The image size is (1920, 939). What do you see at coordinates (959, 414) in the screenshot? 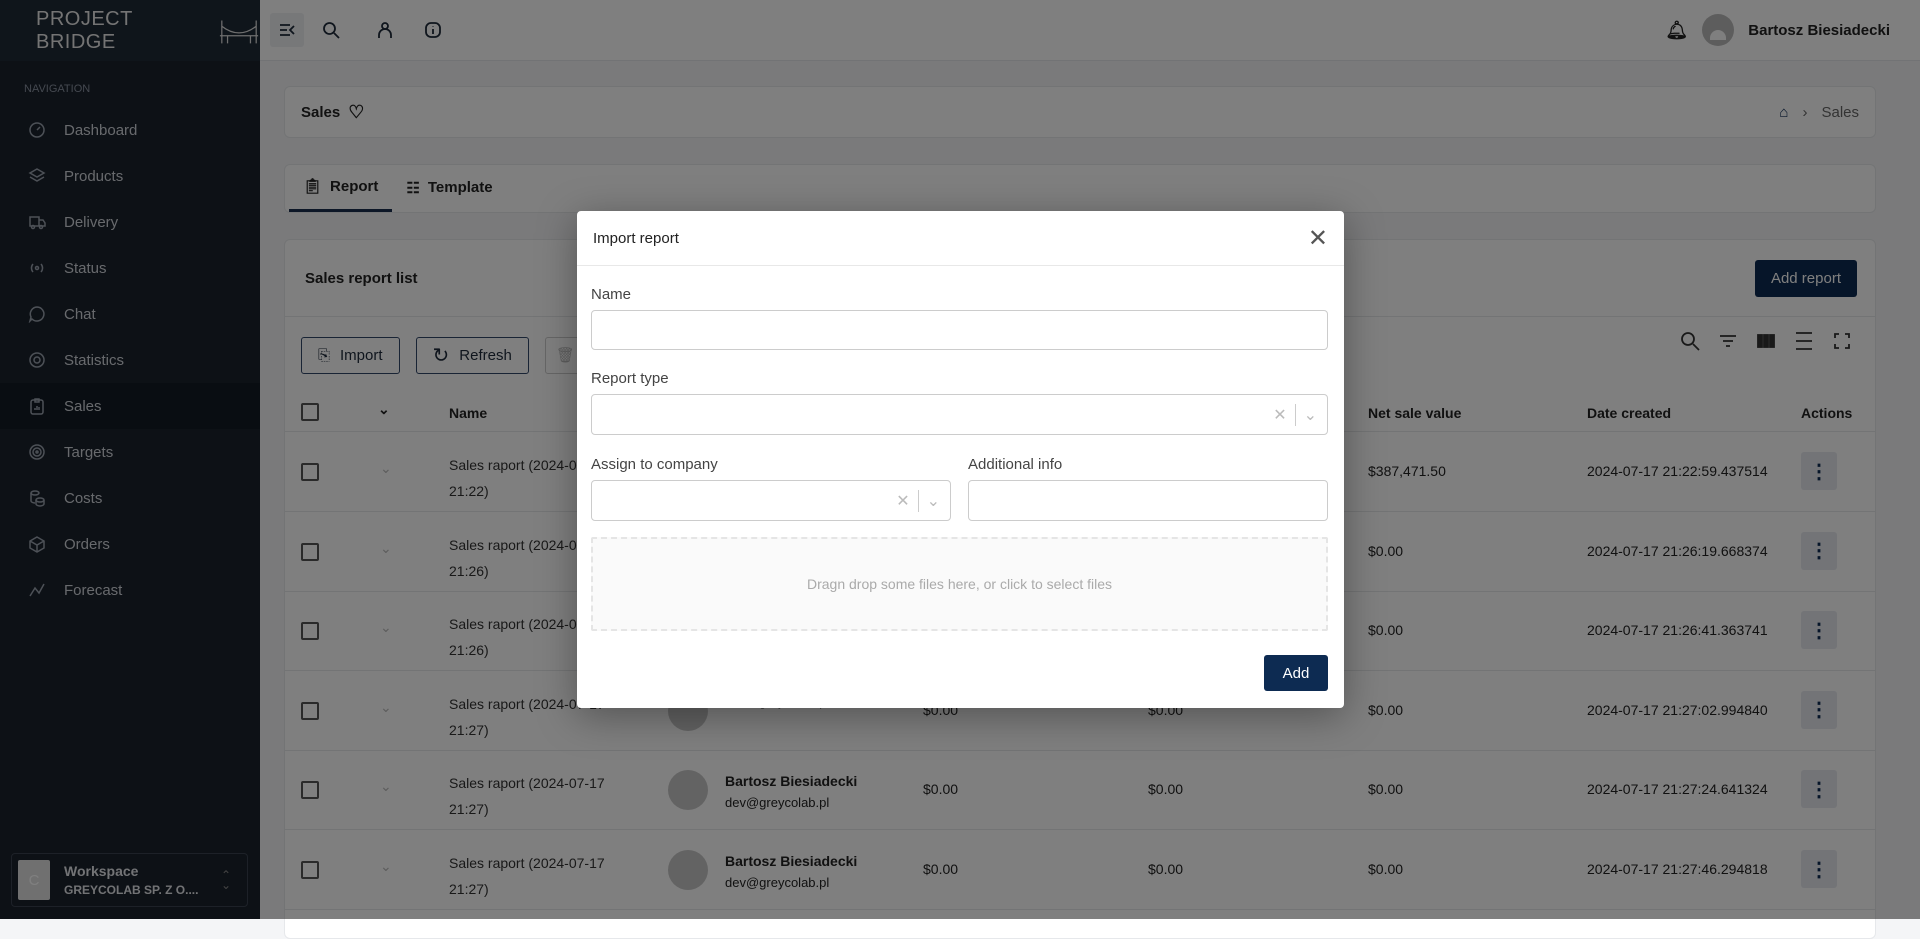
I see `report-type-select: ✕ ⌄` at bounding box center [959, 414].